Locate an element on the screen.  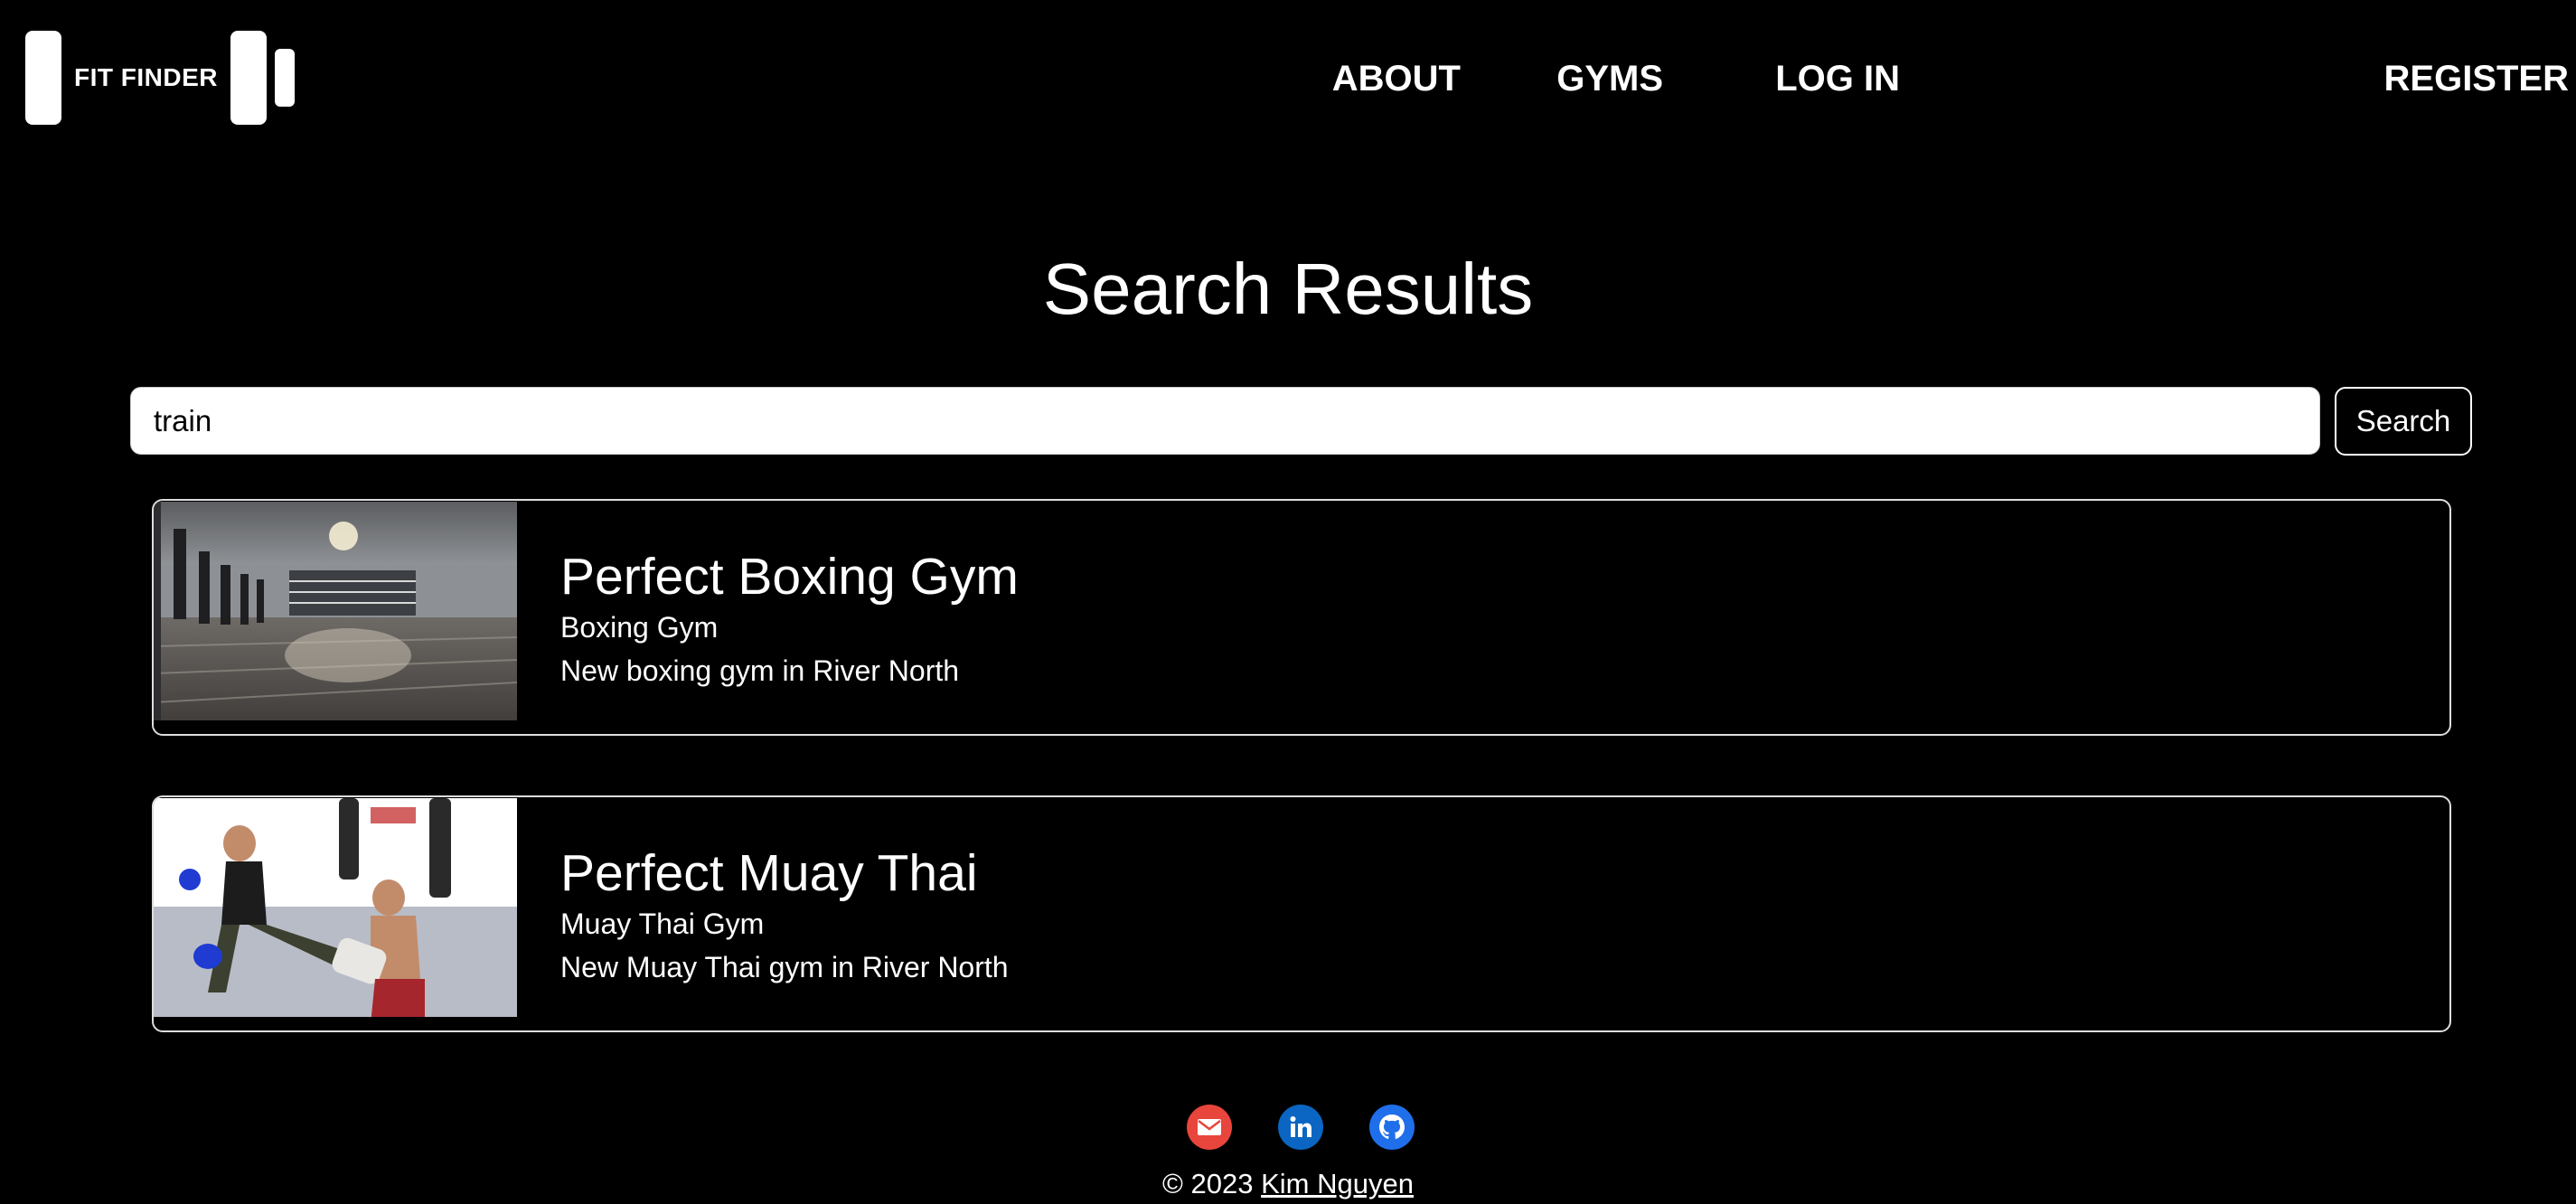
author-link: Kim Nguyen is located at coordinates (1337, 1183).